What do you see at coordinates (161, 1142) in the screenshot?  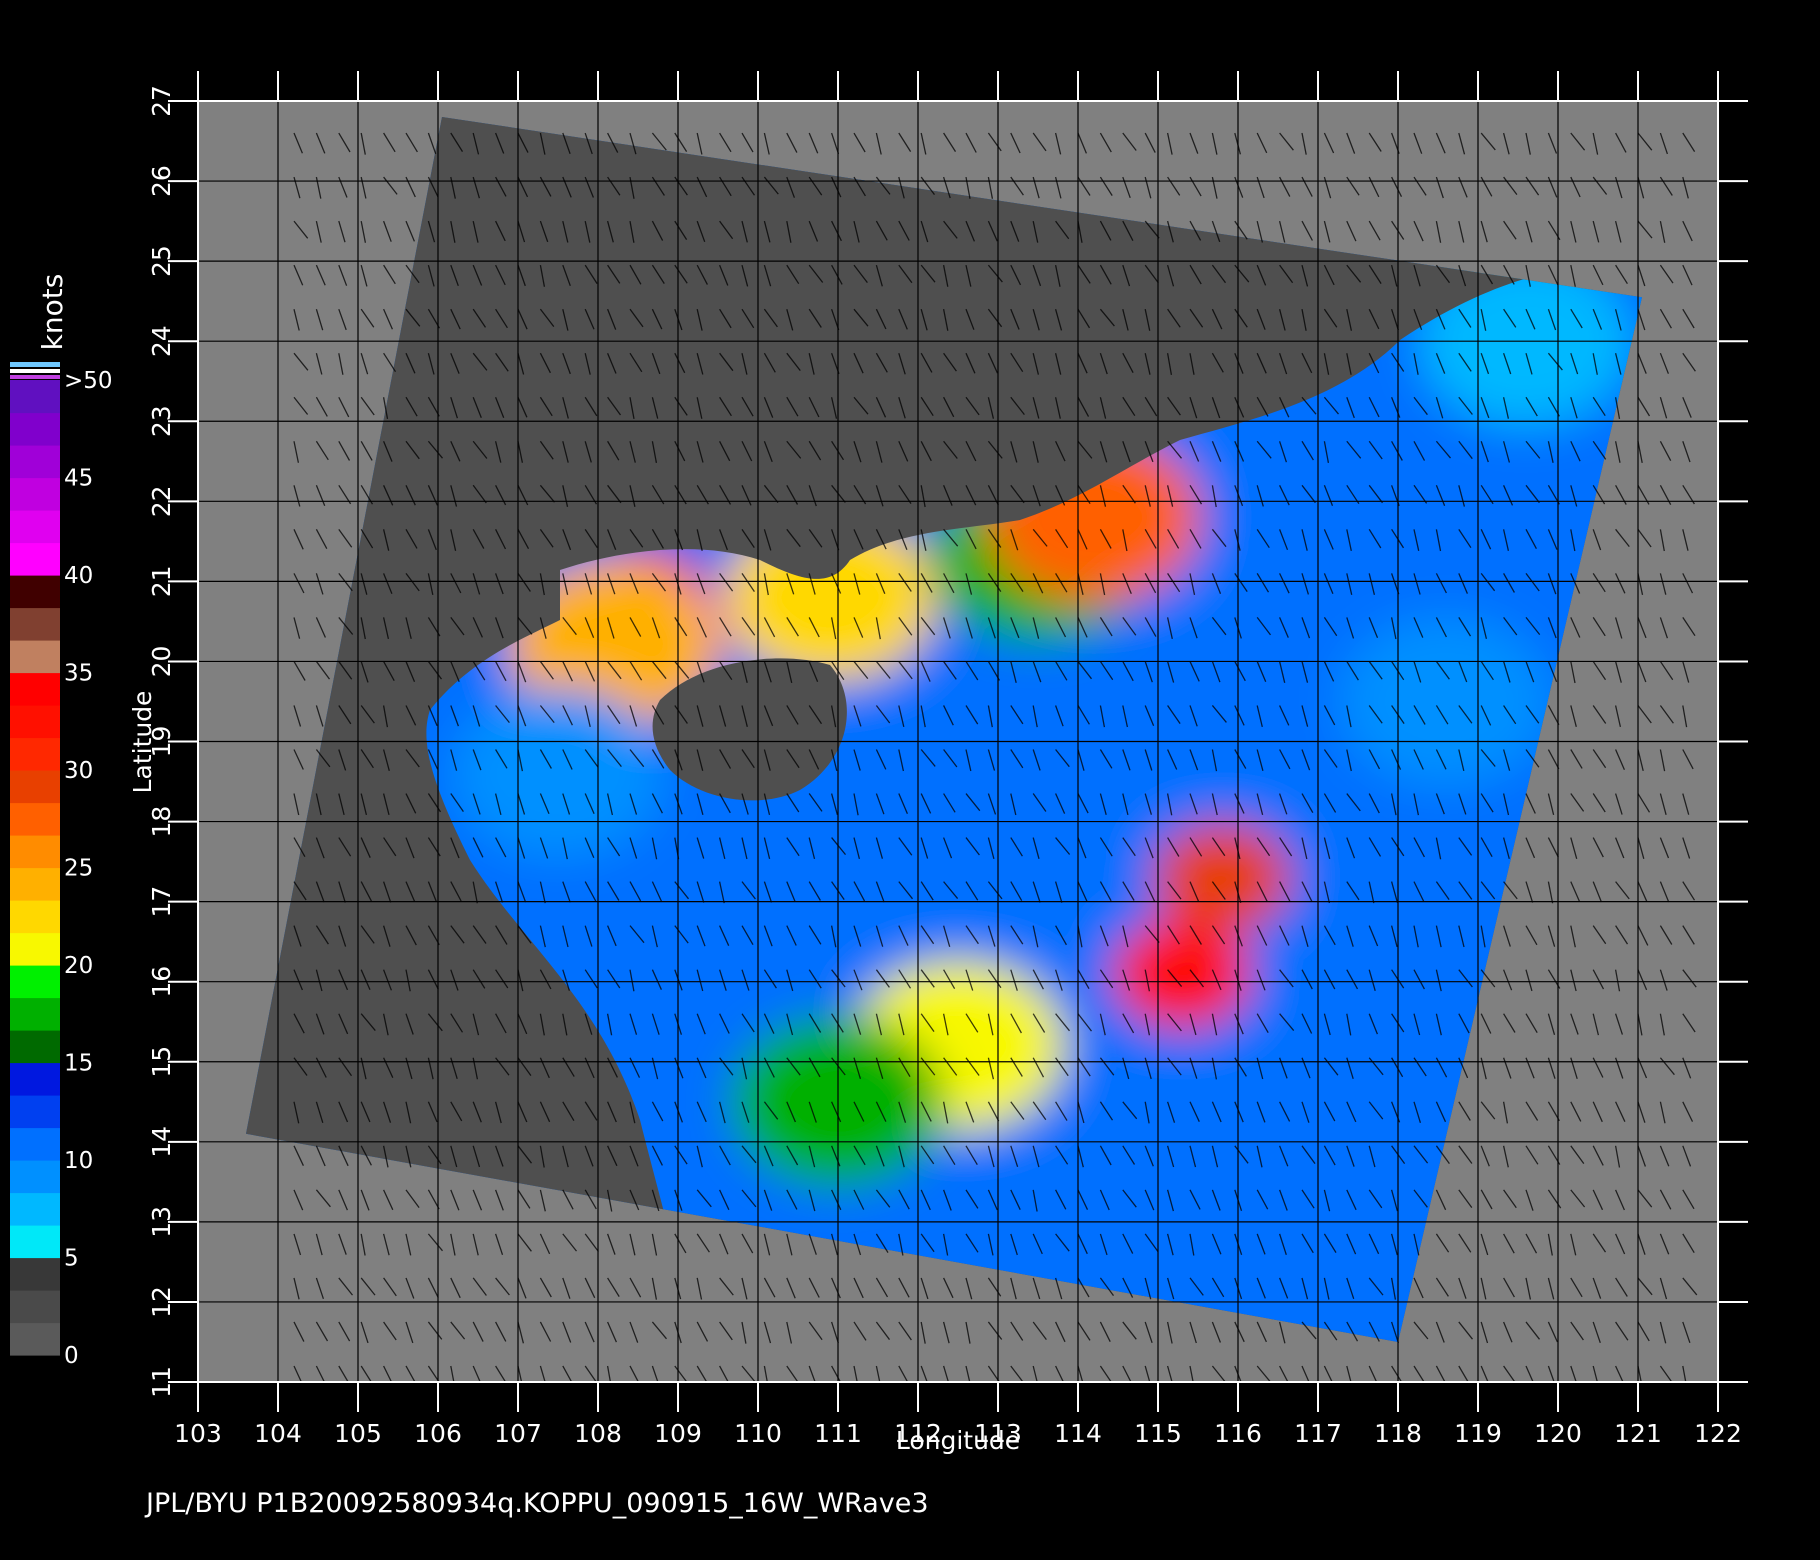 I see `y-tick-label: 14` at bounding box center [161, 1142].